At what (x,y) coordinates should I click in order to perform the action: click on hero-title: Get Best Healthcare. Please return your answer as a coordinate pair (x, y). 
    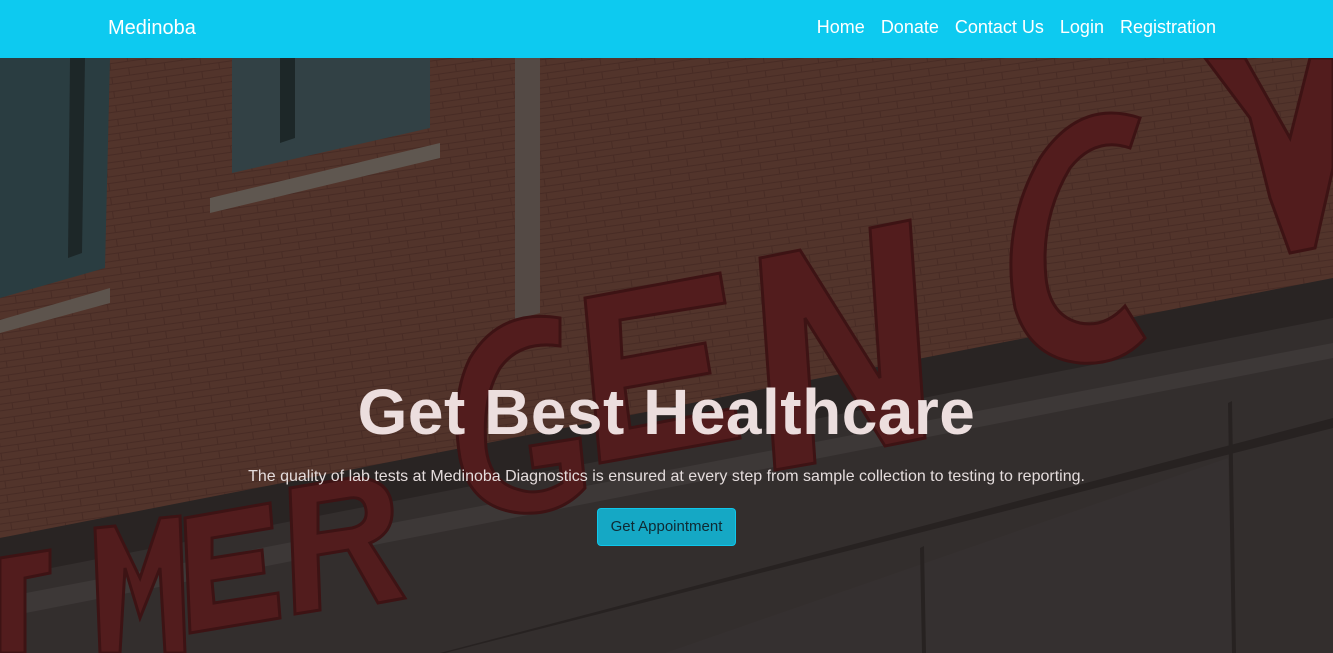
    Looking at the image, I should click on (666, 412).